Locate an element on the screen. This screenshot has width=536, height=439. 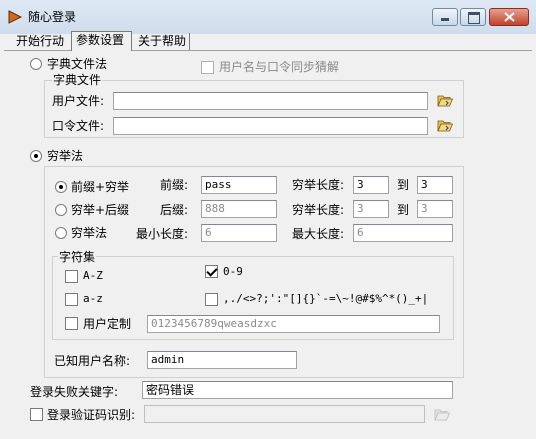
dictionary-group-title: 字典文件 is located at coordinates (77, 80).